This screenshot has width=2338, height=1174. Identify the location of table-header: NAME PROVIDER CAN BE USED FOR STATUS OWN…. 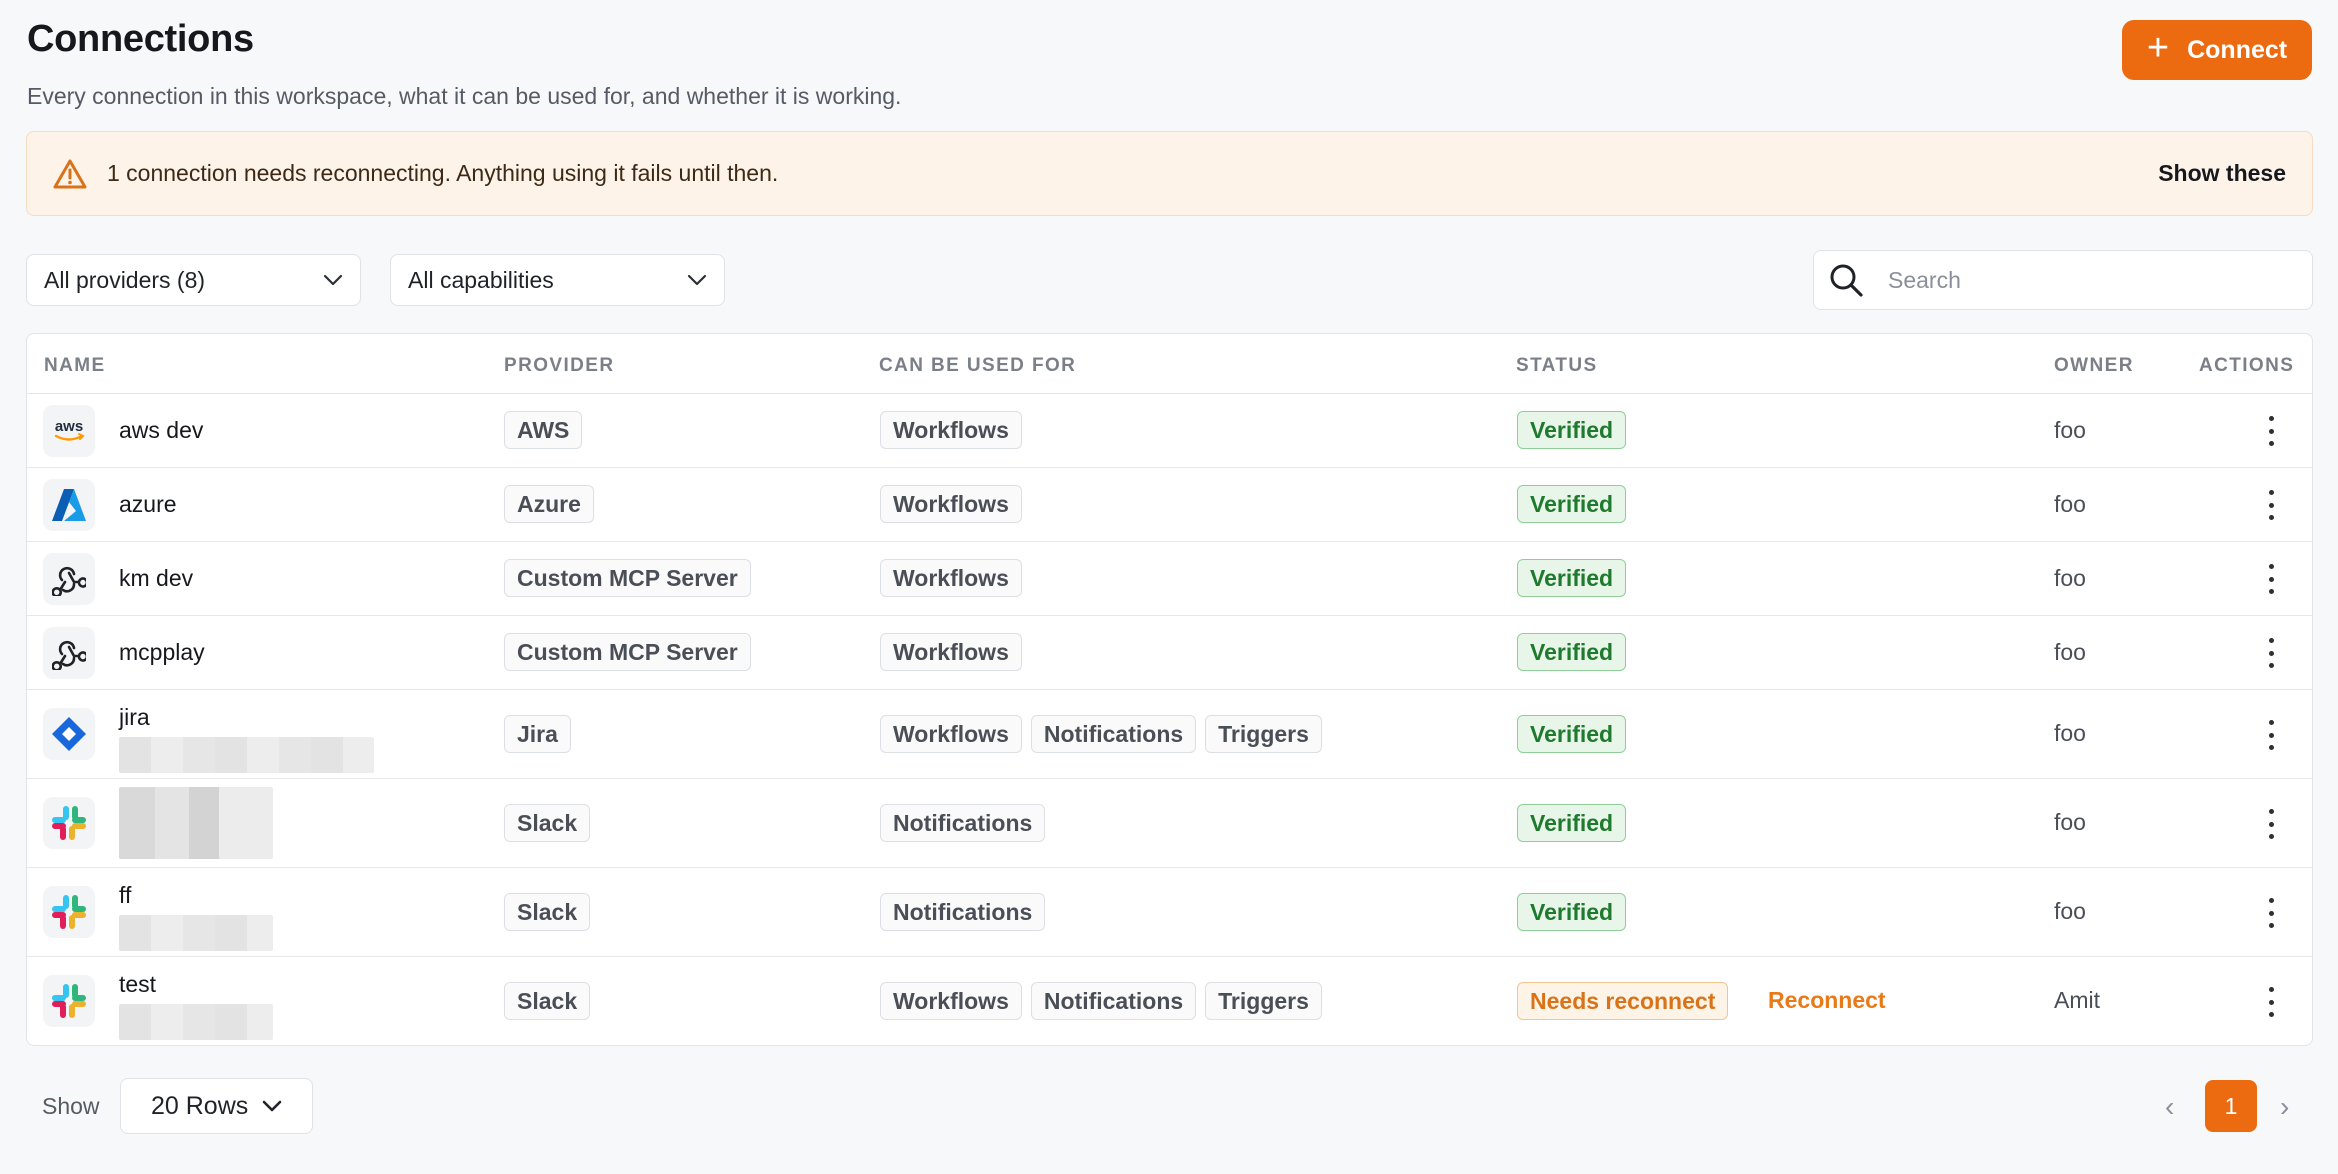
(1169, 364).